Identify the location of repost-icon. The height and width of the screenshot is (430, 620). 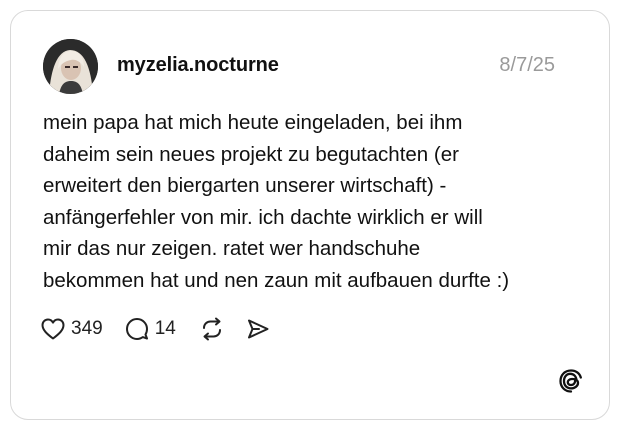
(211, 329).